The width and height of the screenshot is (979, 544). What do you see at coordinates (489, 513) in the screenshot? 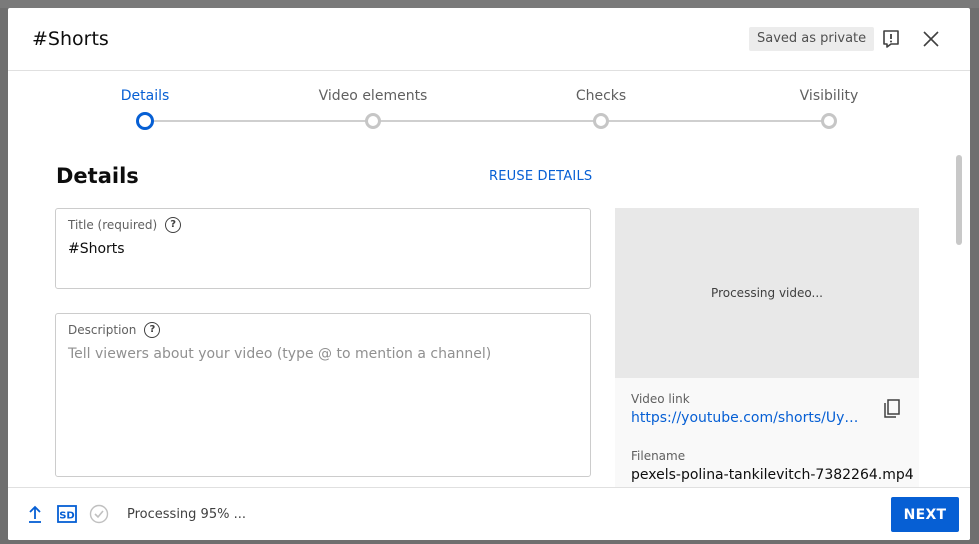
I see `dialog-footer: SD Processing 95% ... NEXT` at bounding box center [489, 513].